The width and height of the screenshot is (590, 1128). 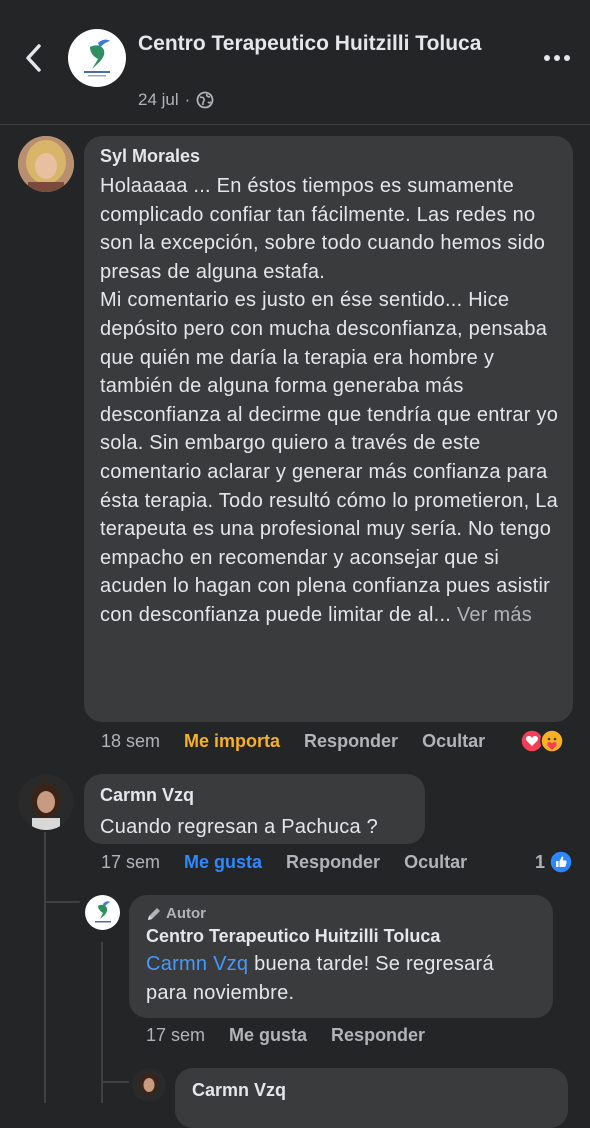 I want to click on author-badge: Autor, so click(x=341, y=913).